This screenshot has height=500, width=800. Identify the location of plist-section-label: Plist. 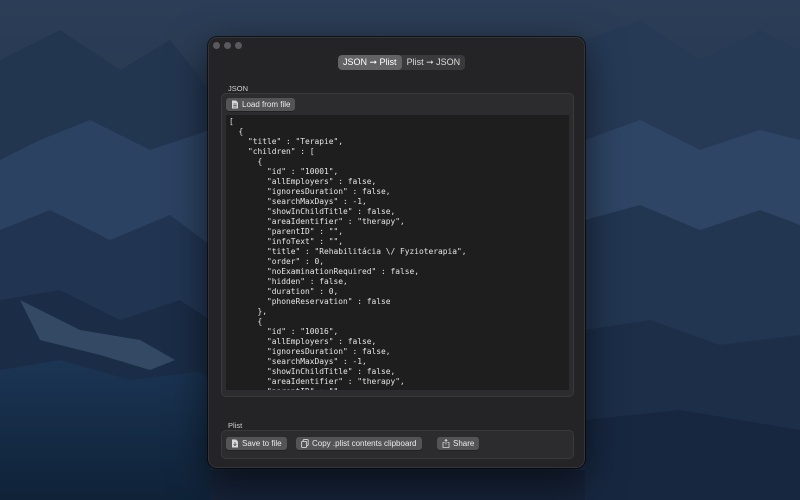
(235, 425).